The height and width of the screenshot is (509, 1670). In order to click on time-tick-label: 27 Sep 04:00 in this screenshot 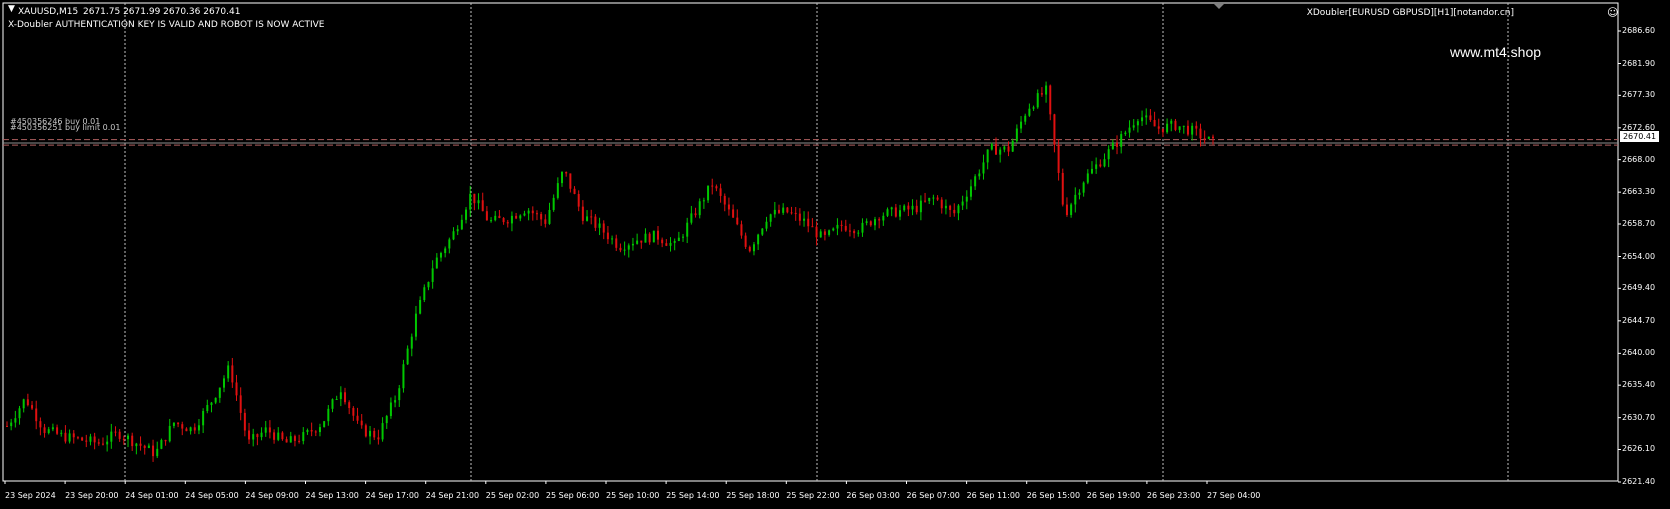, I will do `click(1234, 495)`.